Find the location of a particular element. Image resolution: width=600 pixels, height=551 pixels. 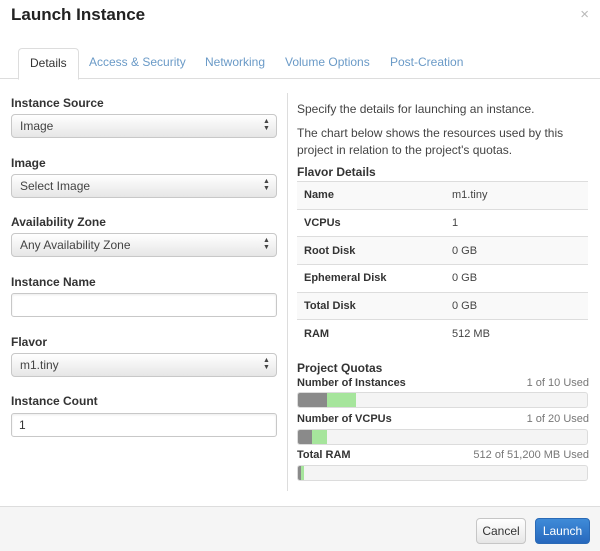

flavor-key: Ephemeral Disk is located at coordinates (371, 278).